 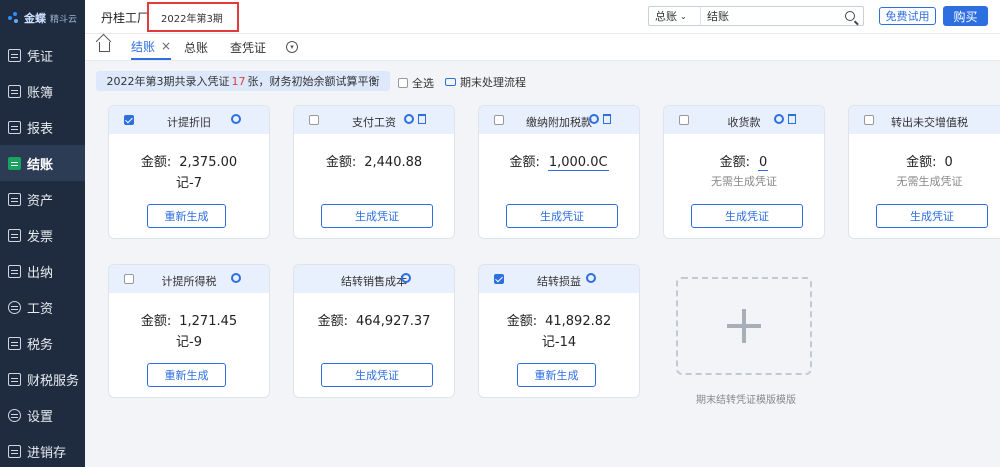 What do you see at coordinates (542, 17) in the screenshot?
I see `top-header: 丹桂工厂 2022年第3期 总账 ⌄ 结账 免费试用 购买` at bounding box center [542, 17].